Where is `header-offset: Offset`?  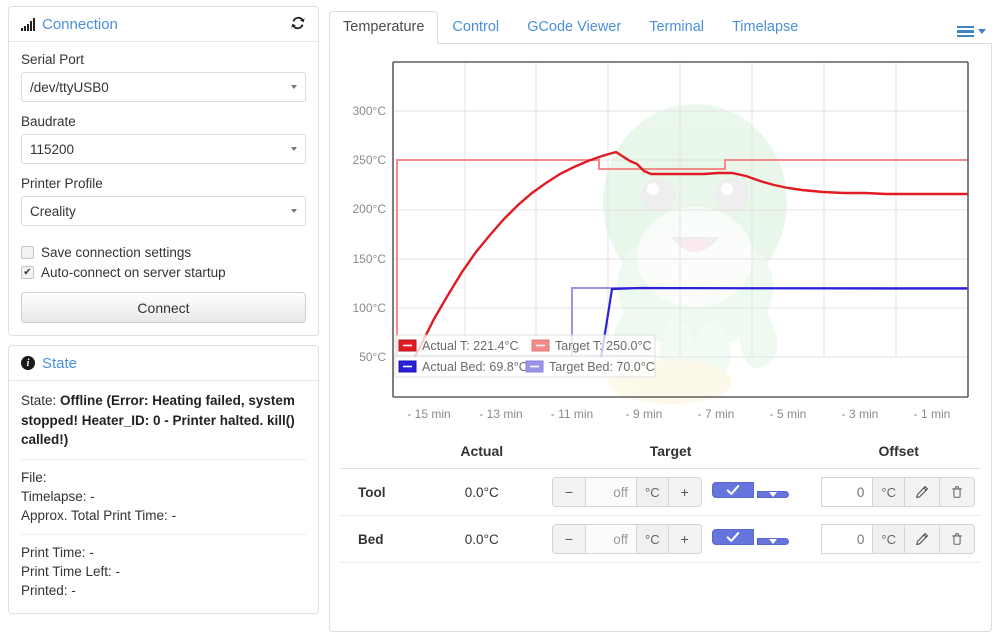 header-offset: Offset is located at coordinates (898, 451).